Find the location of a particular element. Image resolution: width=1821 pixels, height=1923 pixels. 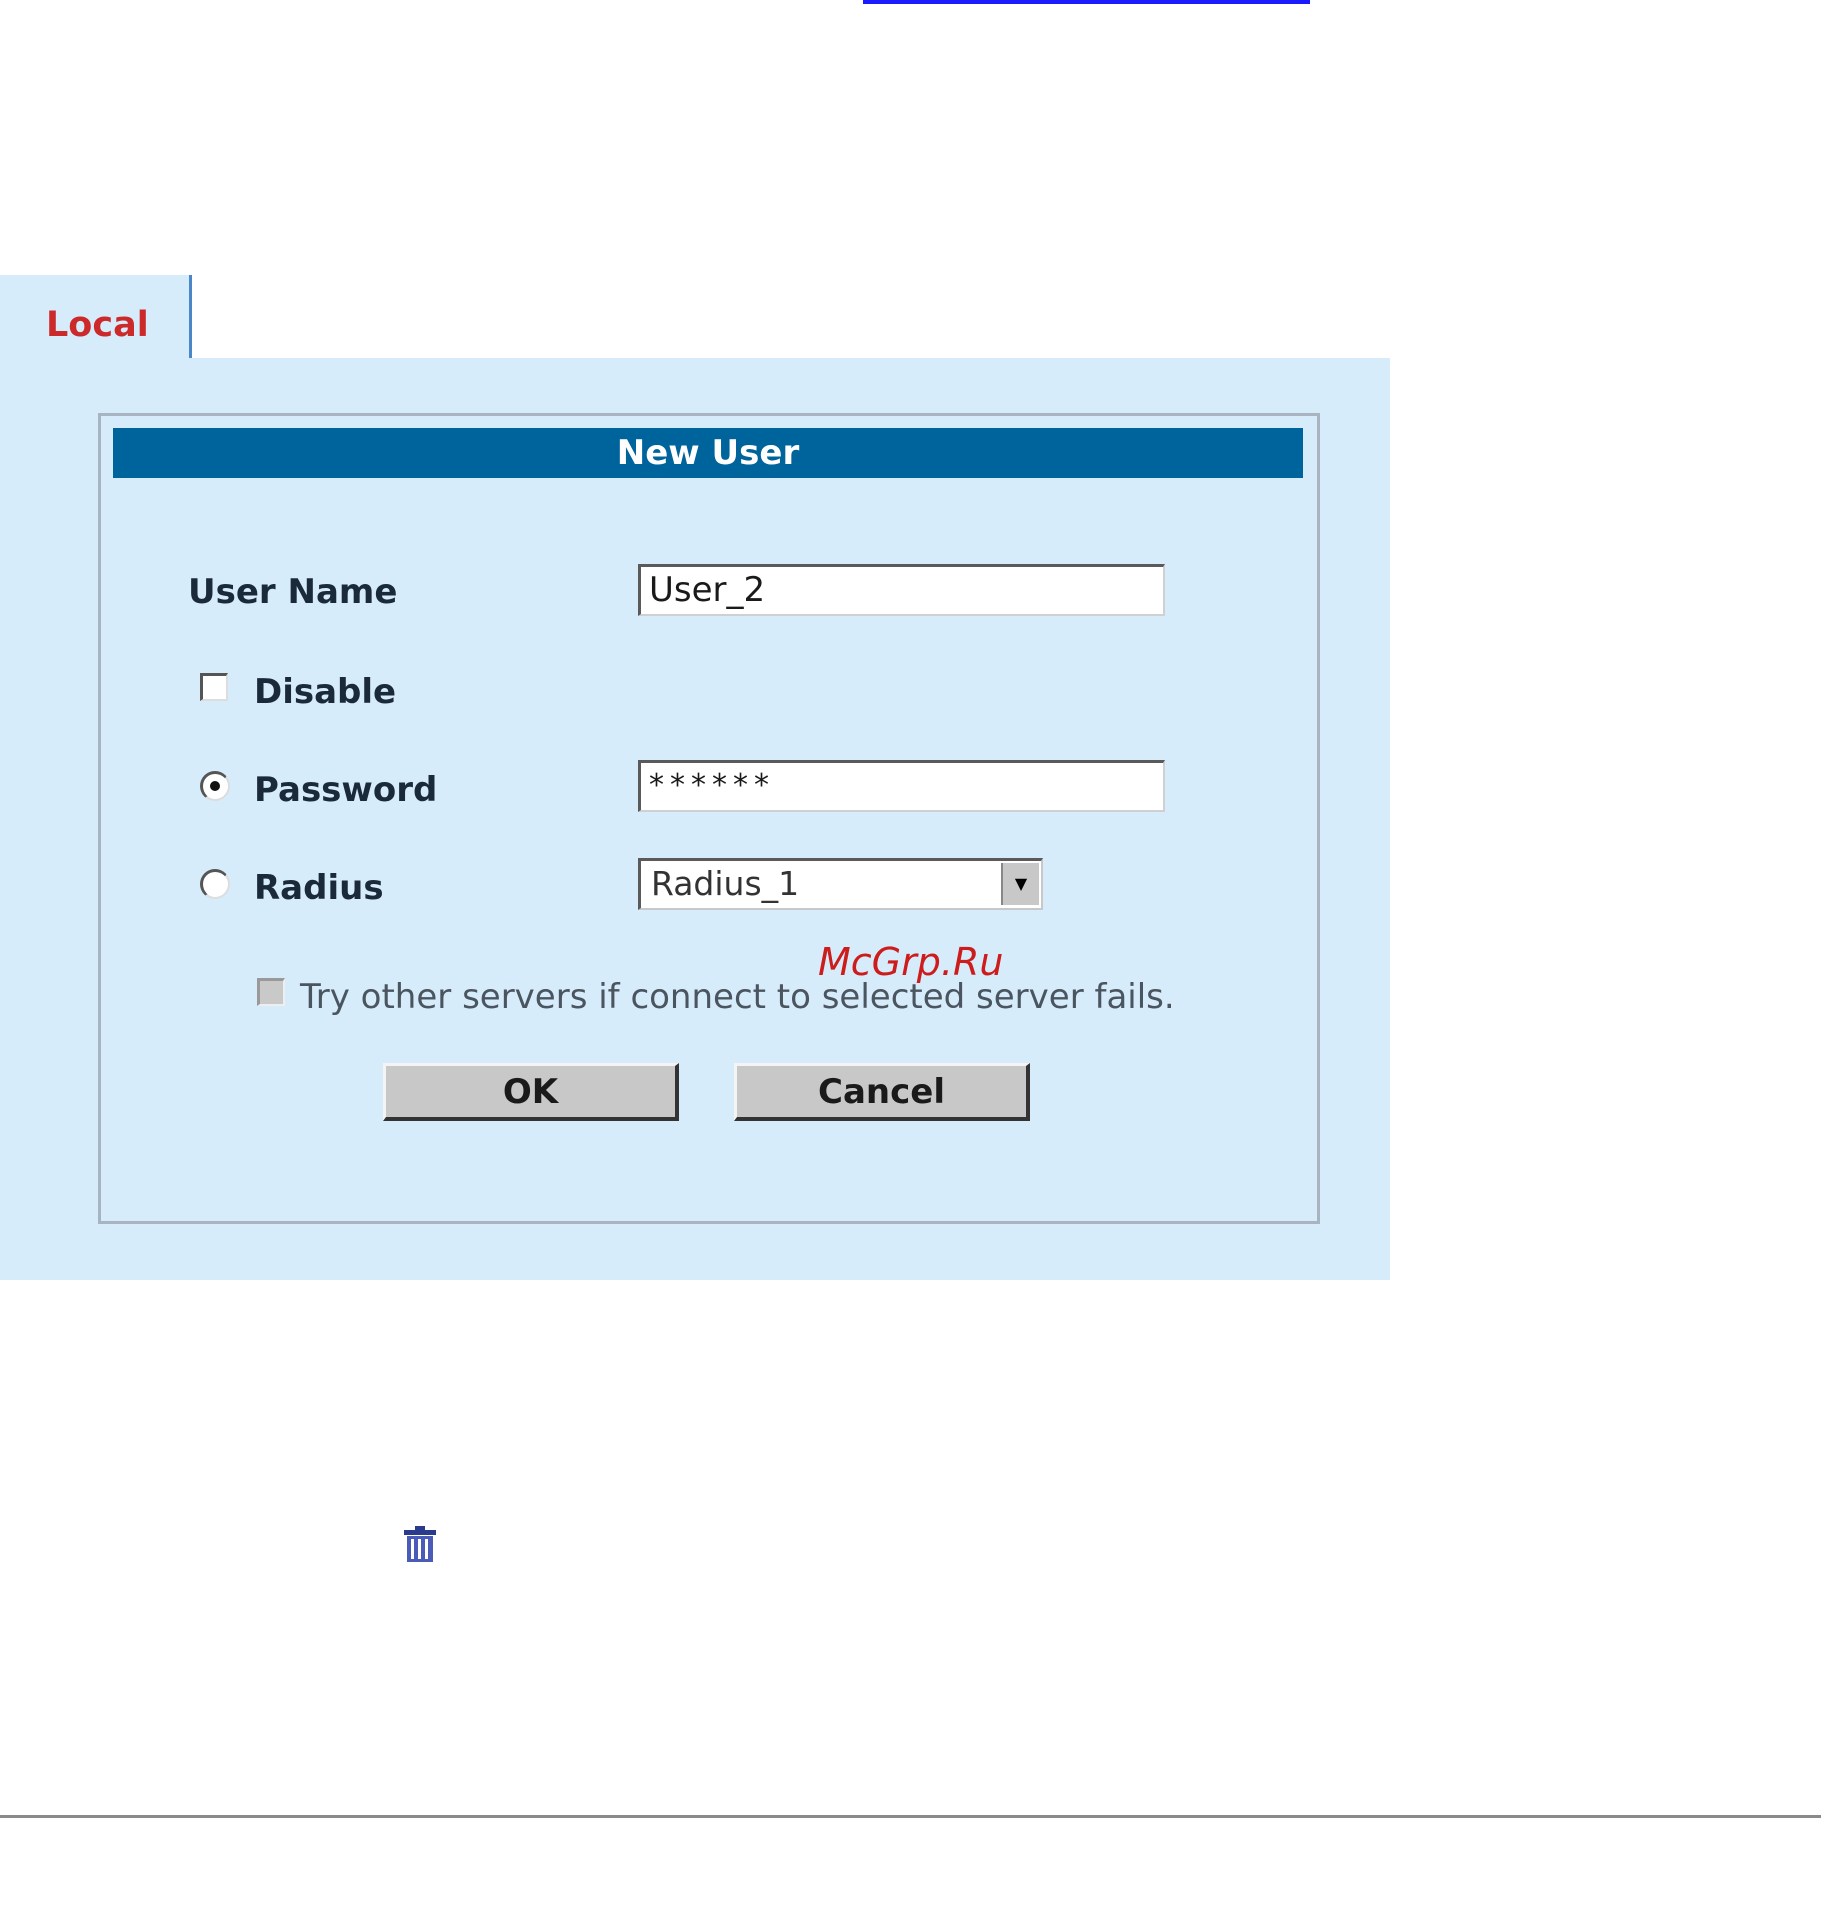

radius-server-value: Radius_1 is located at coordinates (725, 883).